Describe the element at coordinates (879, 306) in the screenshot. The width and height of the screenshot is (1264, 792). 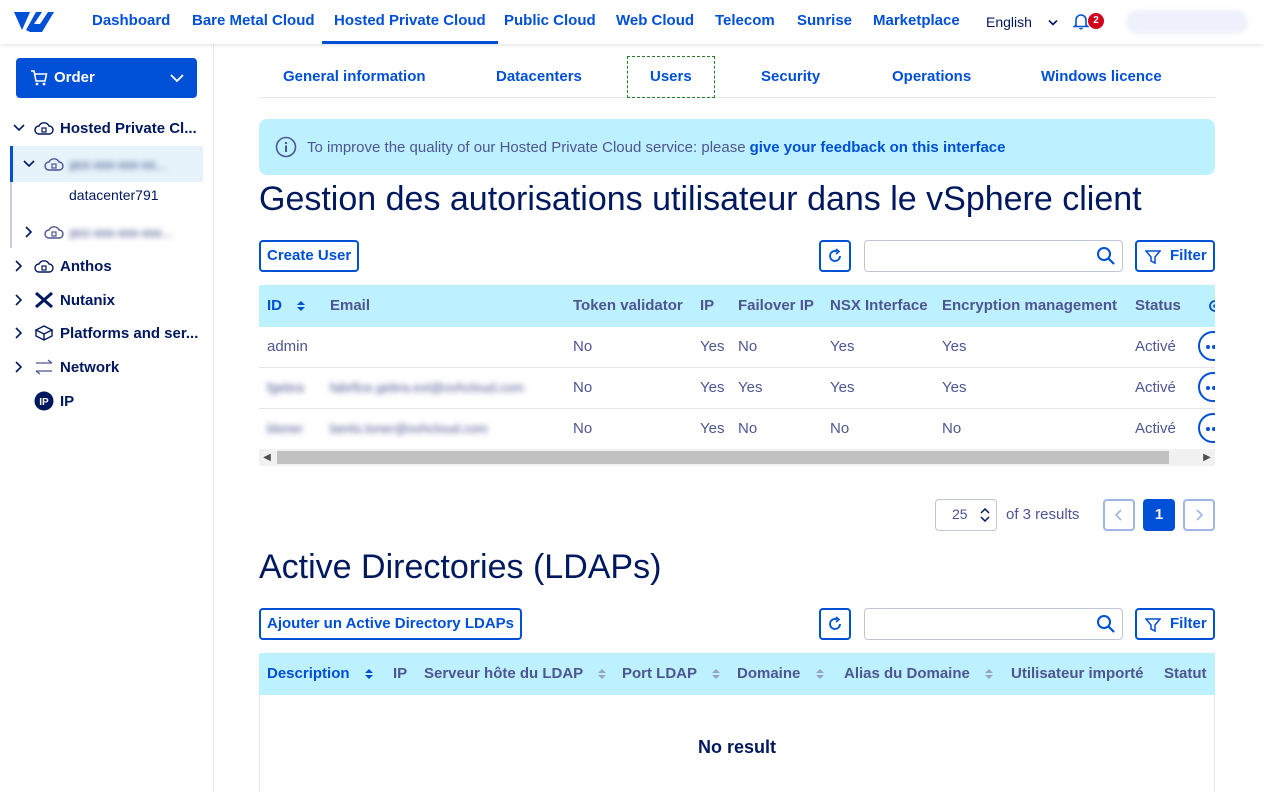
I see `column-header-nsx-interface: NSX Interface` at that location.